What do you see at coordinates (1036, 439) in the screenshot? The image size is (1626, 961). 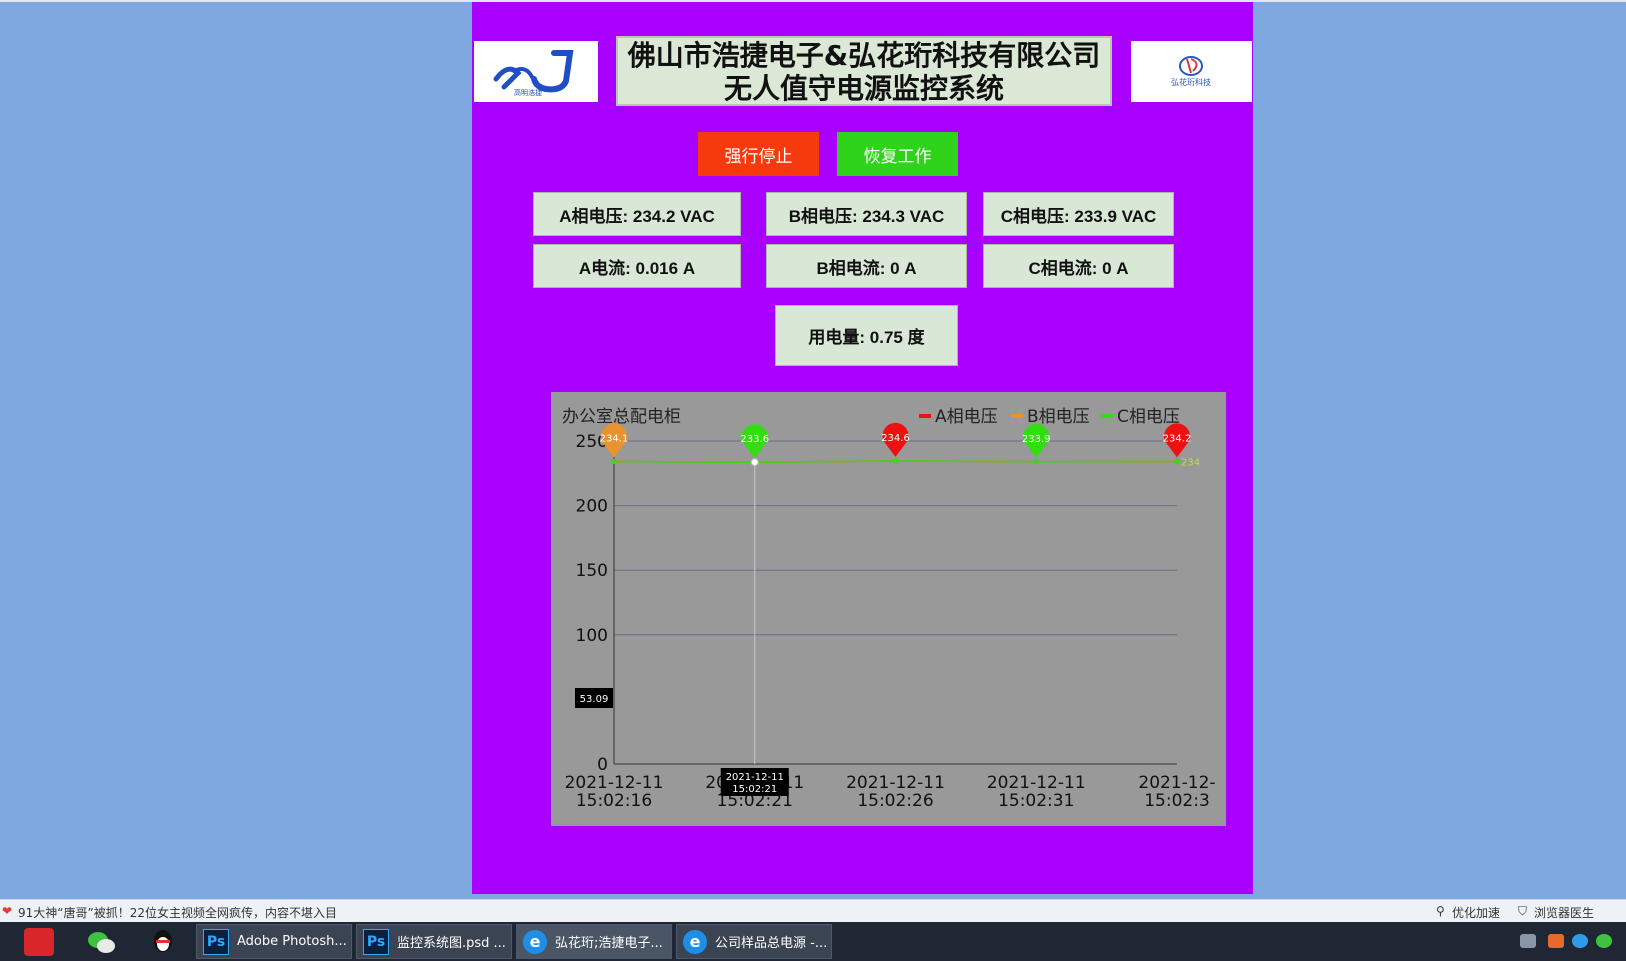 I see `marker-value: 233.9` at bounding box center [1036, 439].